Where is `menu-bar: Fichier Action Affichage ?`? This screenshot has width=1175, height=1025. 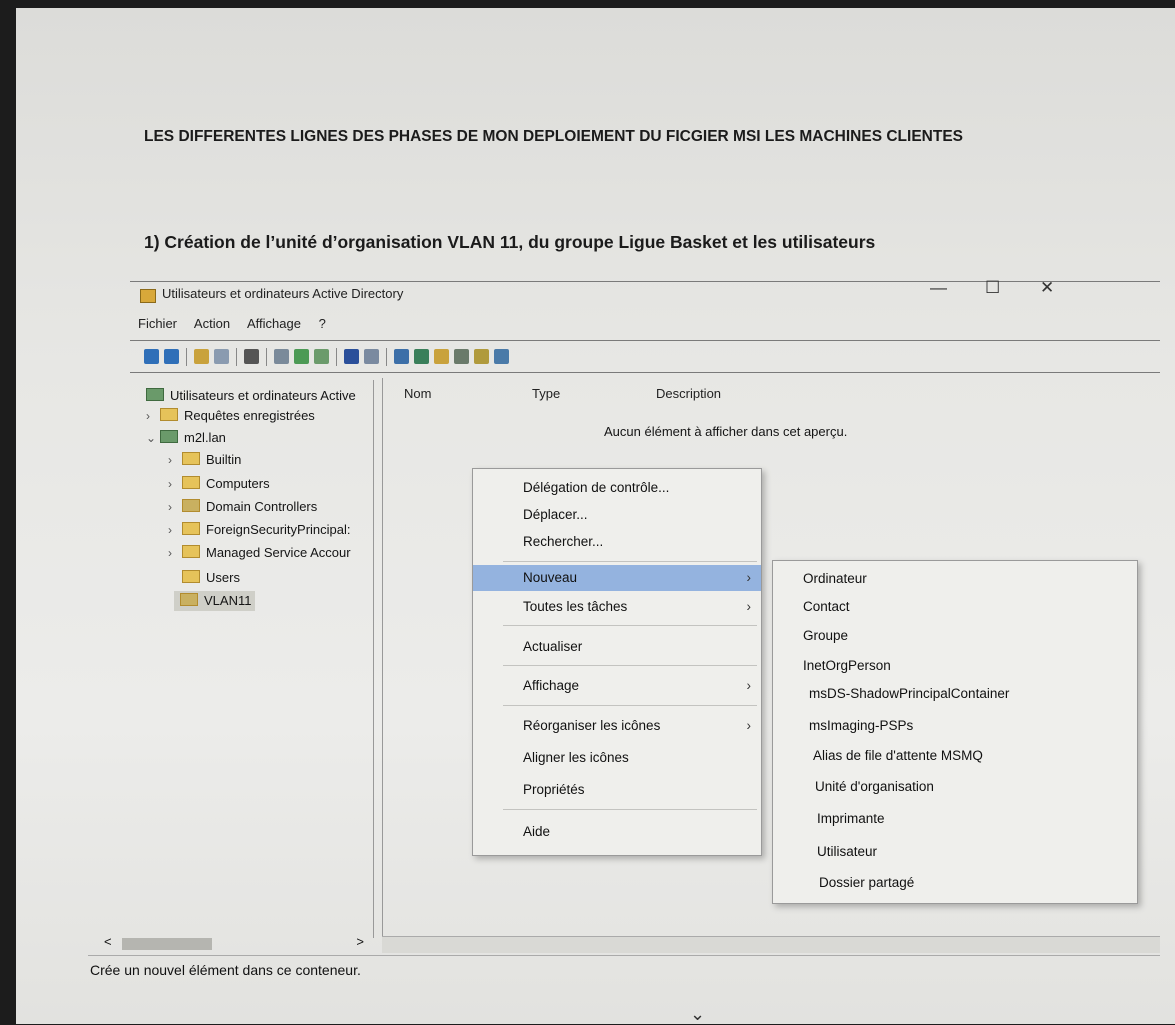 menu-bar: Fichier Action Affichage ? is located at coordinates (239, 323).